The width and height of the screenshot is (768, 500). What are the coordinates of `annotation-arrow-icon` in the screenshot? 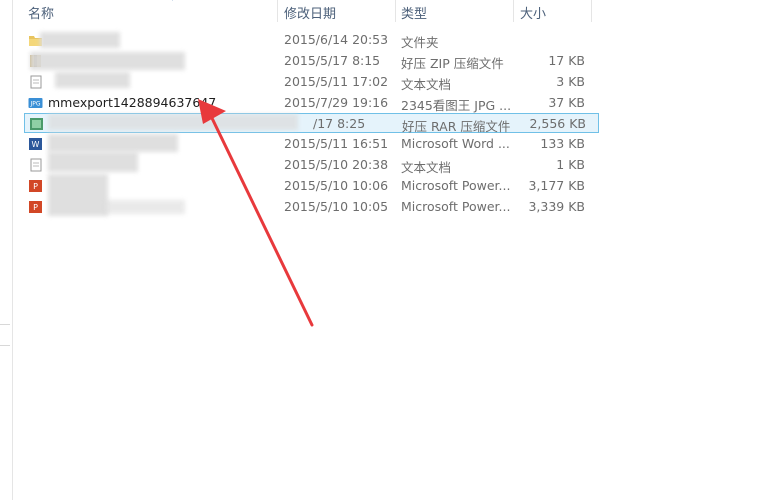 It's located at (256, 213).